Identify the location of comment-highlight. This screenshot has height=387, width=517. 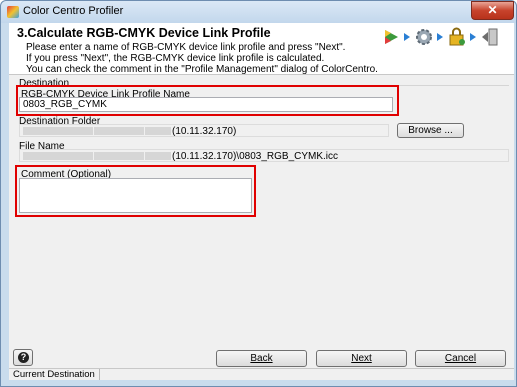
(135, 191).